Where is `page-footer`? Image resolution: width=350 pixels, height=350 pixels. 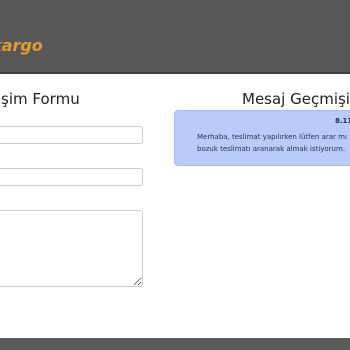 page-footer is located at coordinates (175, 344).